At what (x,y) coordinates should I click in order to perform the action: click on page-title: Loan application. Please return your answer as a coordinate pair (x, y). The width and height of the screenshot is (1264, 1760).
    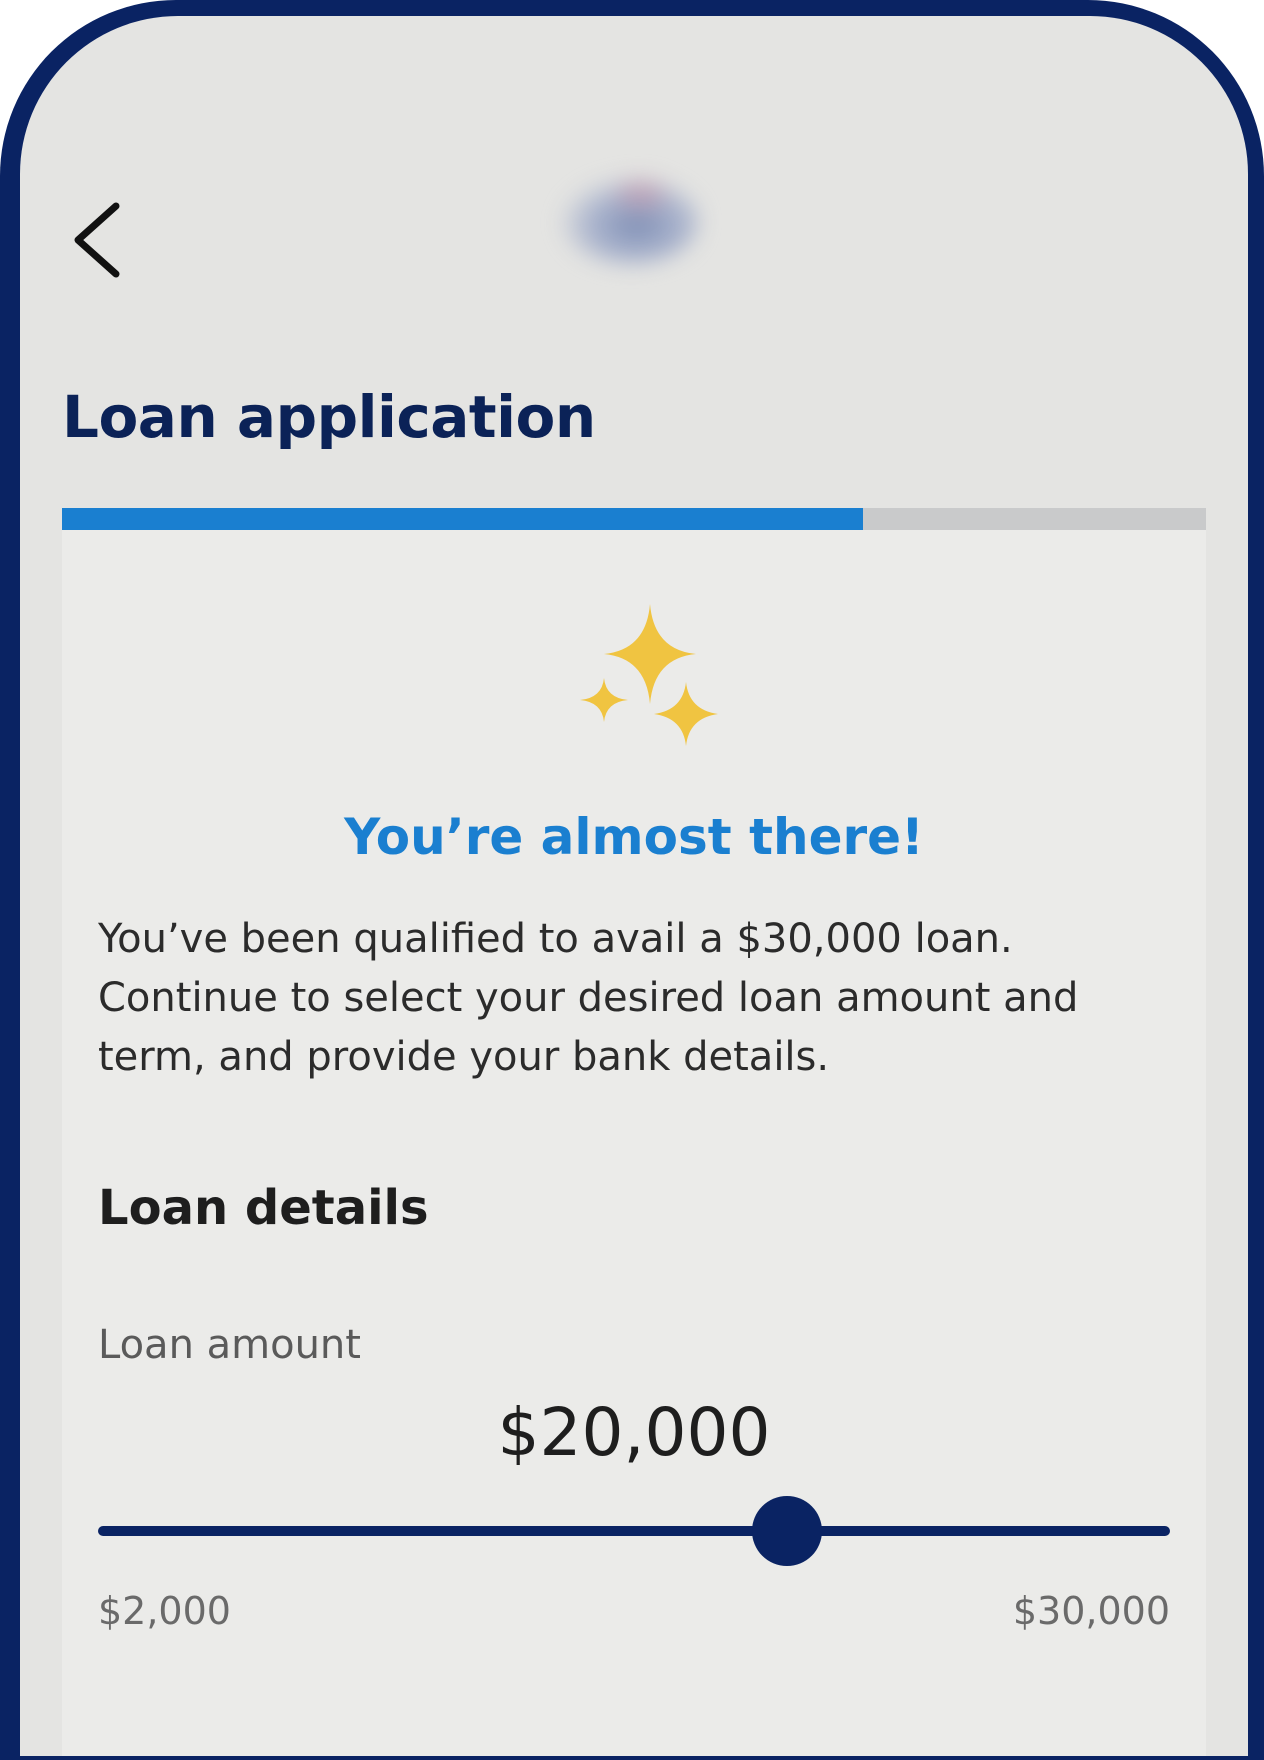
    Looking at the image, I should click on (329, 417).